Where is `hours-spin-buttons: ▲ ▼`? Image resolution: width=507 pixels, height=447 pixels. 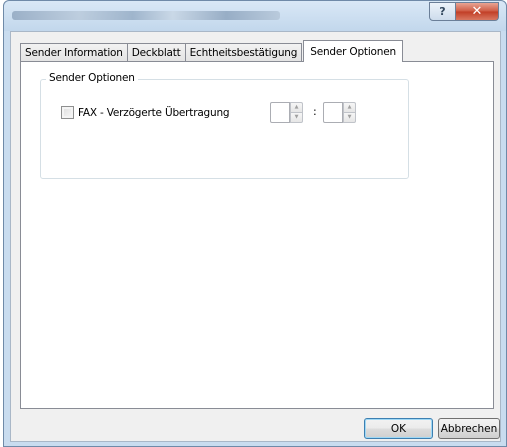 hours-spin-buttons: ▲ ▼ is located at coordinates (296, 112).